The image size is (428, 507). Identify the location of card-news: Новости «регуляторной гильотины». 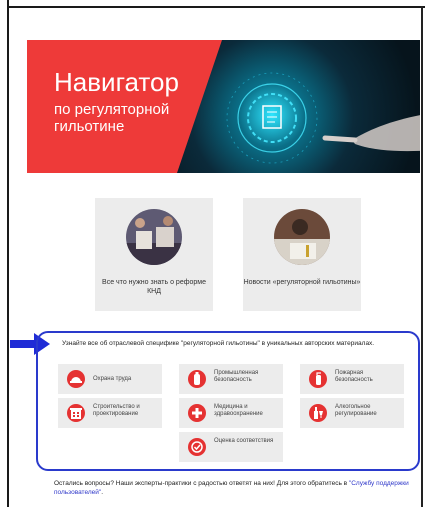
(302, 254).